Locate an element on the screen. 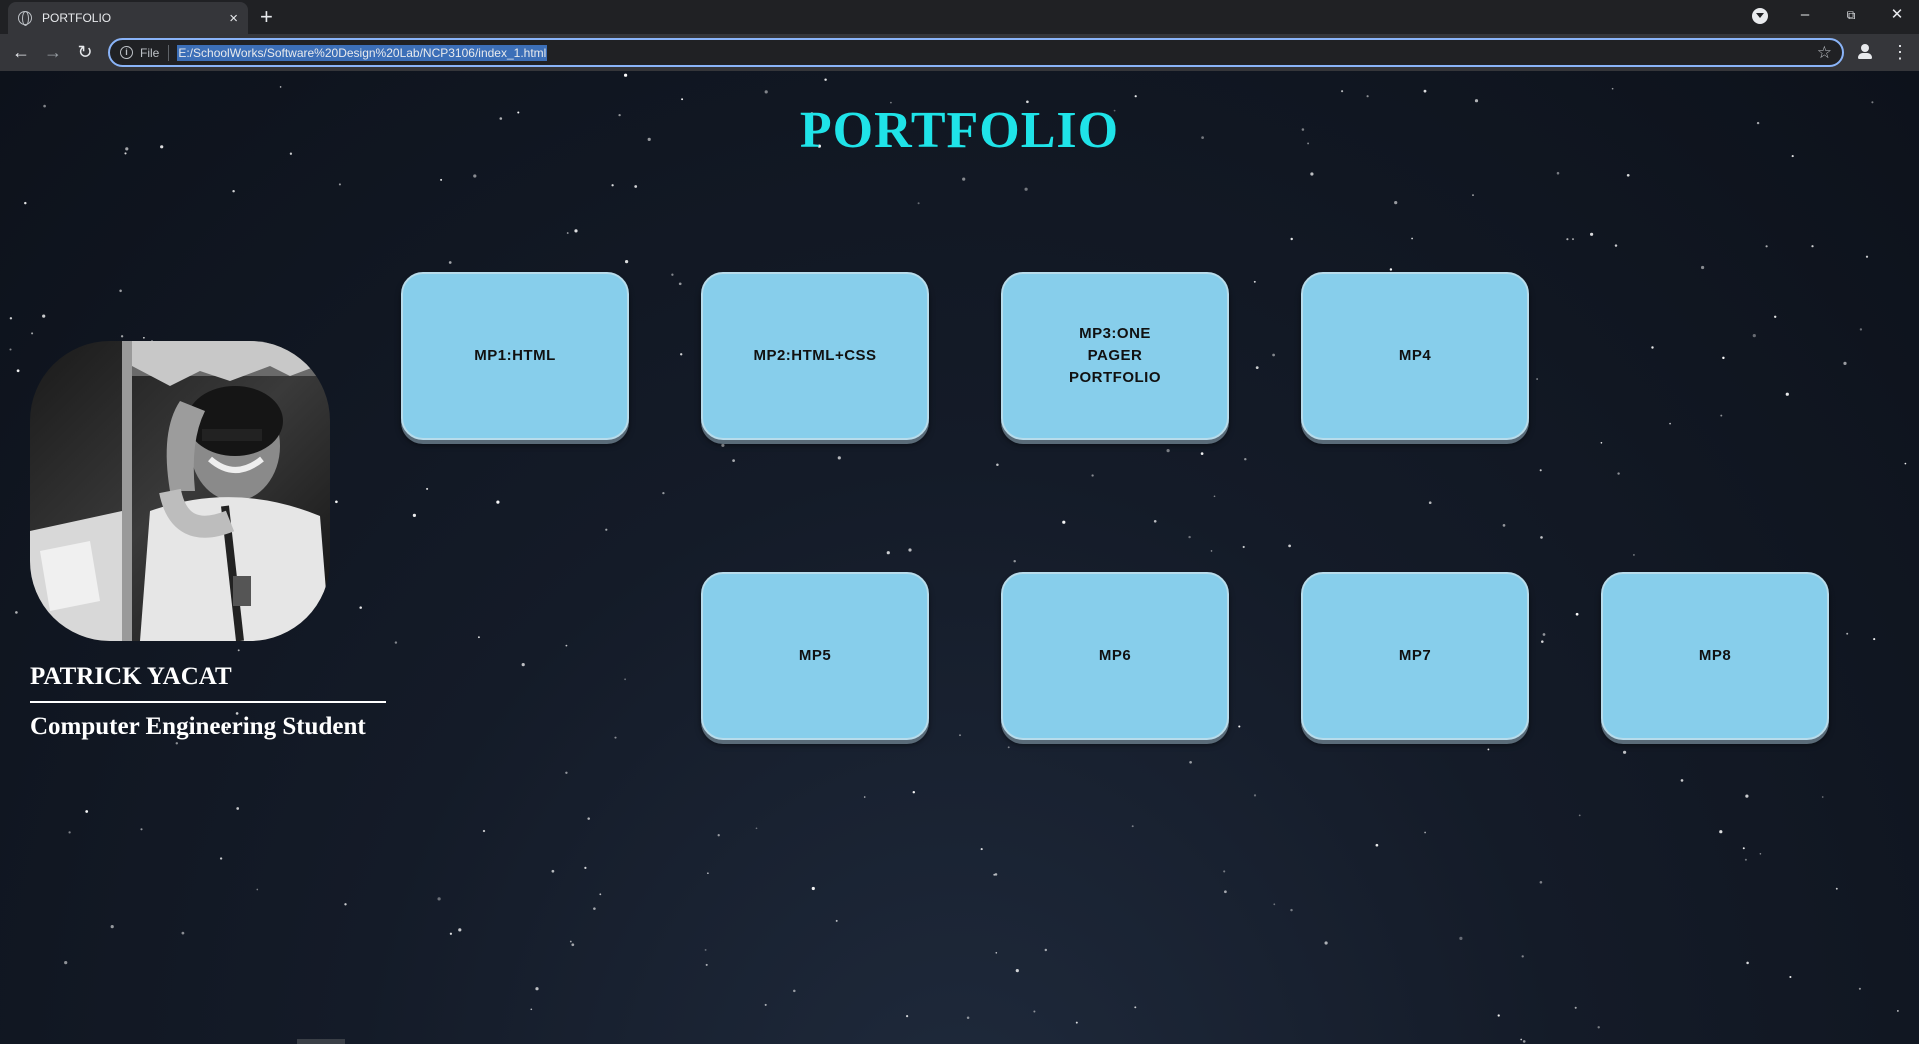  window-close-icon: ✕ is located at coordinates (1897, 15).